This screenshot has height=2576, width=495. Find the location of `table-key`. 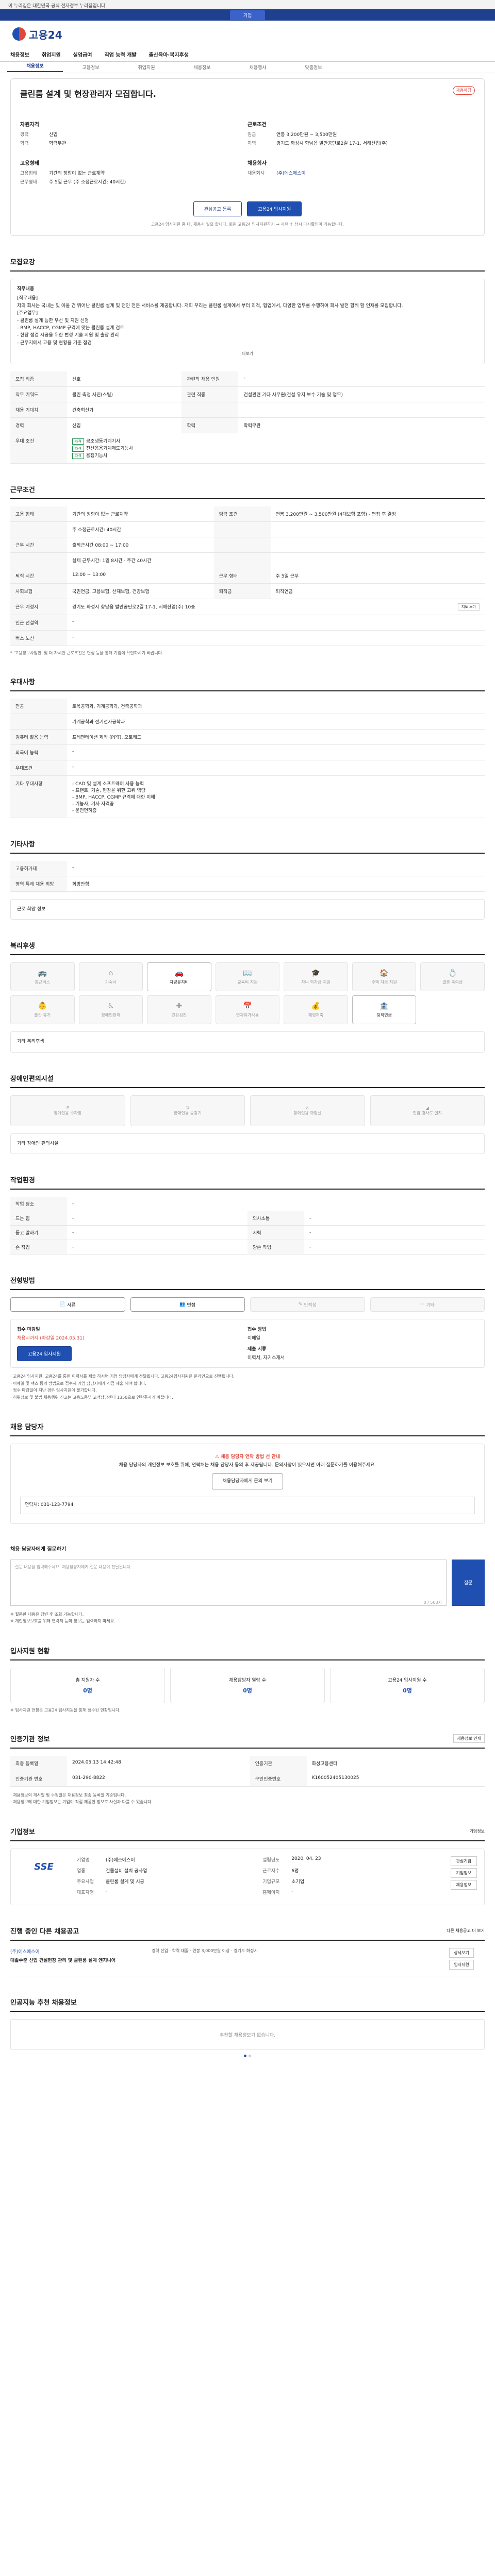

table-key is located at coordinates (38, 722).